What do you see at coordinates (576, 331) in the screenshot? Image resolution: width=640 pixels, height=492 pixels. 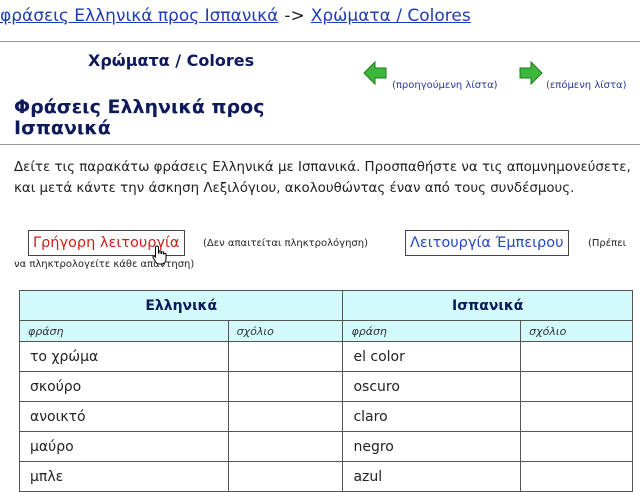 I see `spanish-comment-header: σχόλιο` at bounding box center [576, 331].